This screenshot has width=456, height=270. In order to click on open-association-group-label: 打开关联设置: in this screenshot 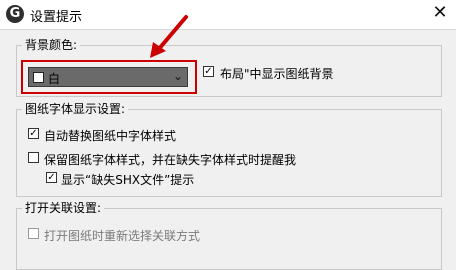, I will do `click(63, 208)`.